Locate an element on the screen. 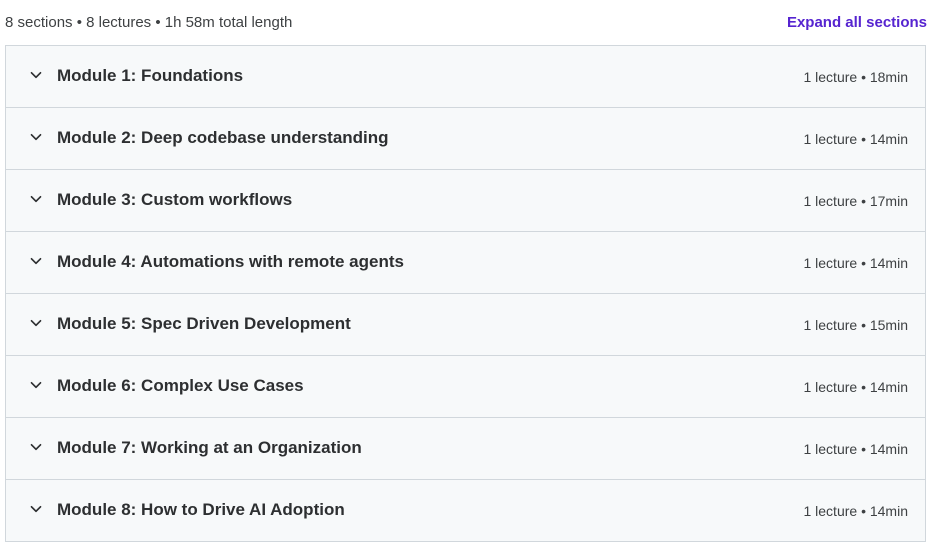  section-title: Module 6: Complex Use Cases is located at coordinates (180, 385).